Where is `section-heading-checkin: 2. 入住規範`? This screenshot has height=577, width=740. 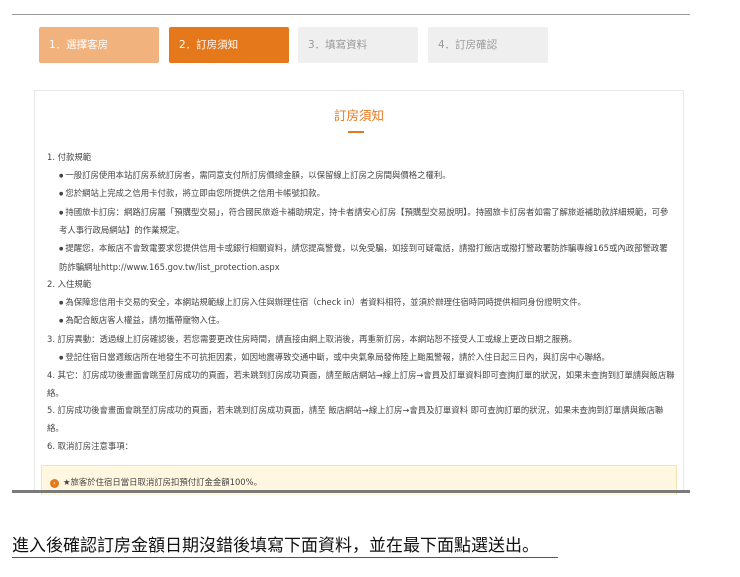 section-heading-checkin: 2. 入住規範 is located at coordinates (69, 284).